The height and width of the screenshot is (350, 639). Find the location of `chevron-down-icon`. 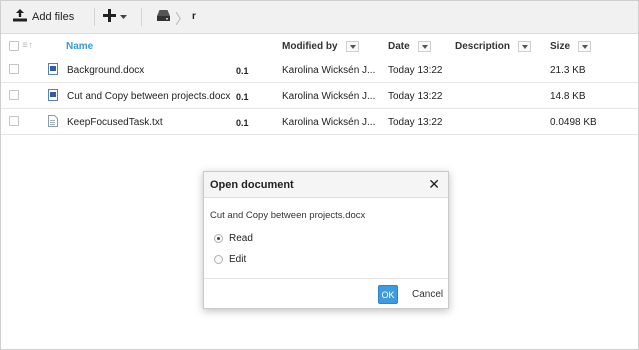

chevron-down-icon is located at coordinates (123, 17).